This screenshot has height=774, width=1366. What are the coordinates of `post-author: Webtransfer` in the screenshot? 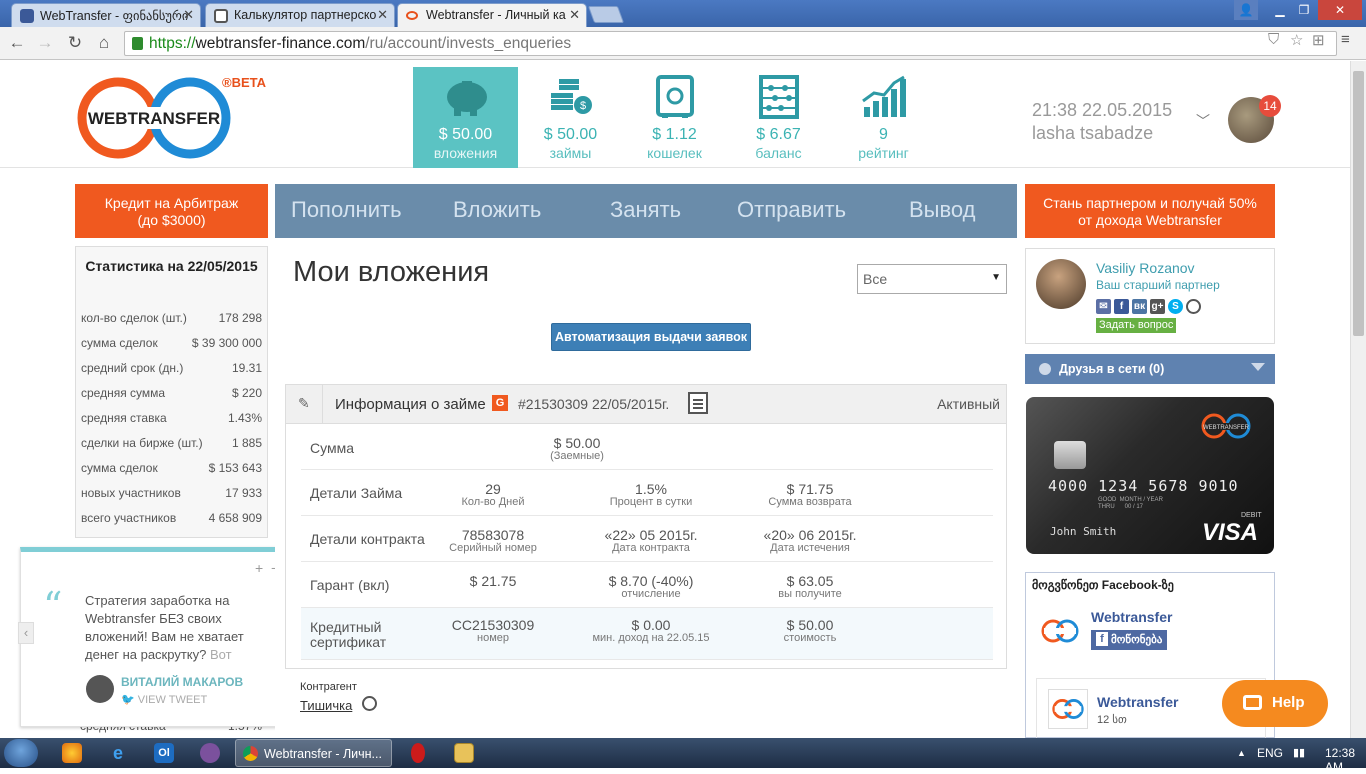 It's located at (1137, 702).